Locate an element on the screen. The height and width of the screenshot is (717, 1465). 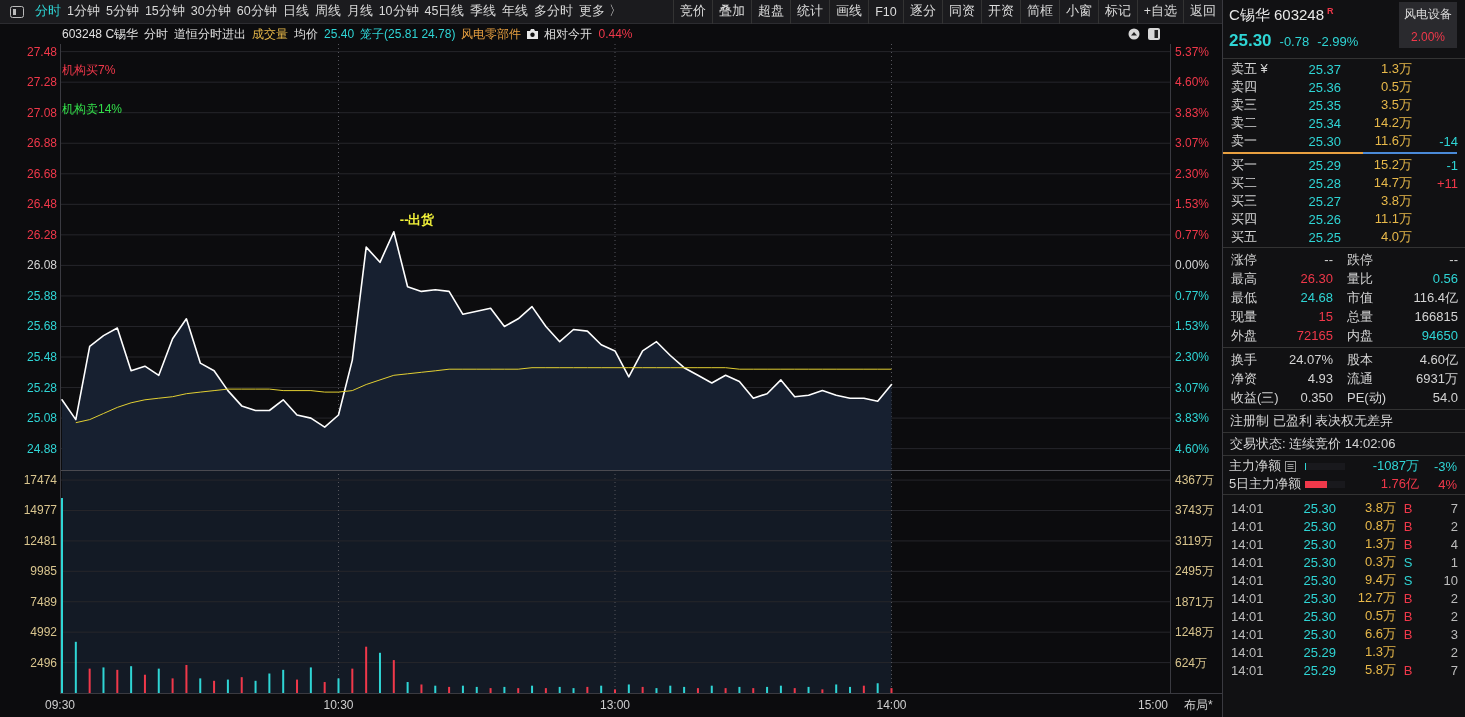
stat-value: 94650 is located at coordinates (1439, 335).